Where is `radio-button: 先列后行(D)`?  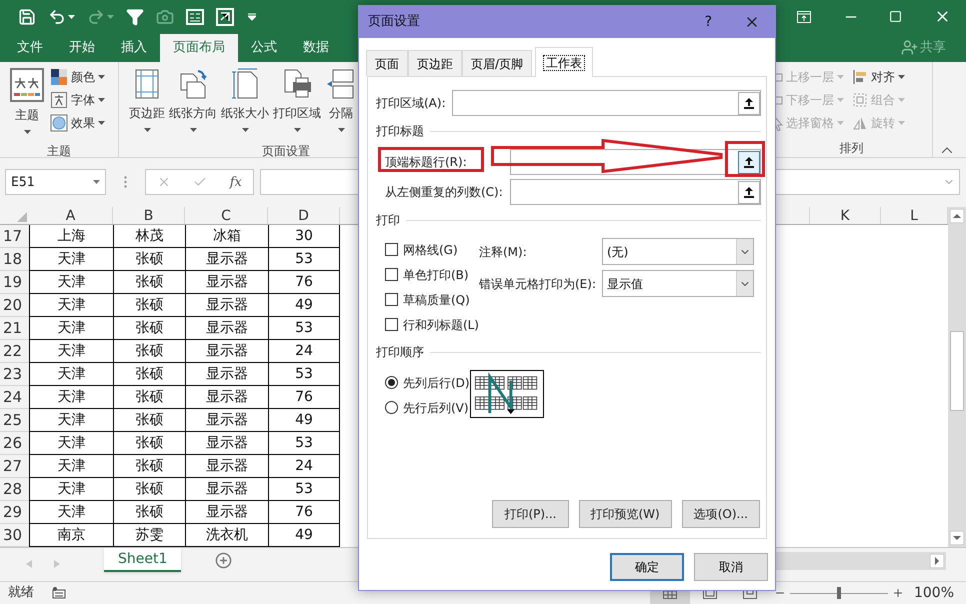 radio-button: 先列后行(D) is located at coordinates (427, 382).